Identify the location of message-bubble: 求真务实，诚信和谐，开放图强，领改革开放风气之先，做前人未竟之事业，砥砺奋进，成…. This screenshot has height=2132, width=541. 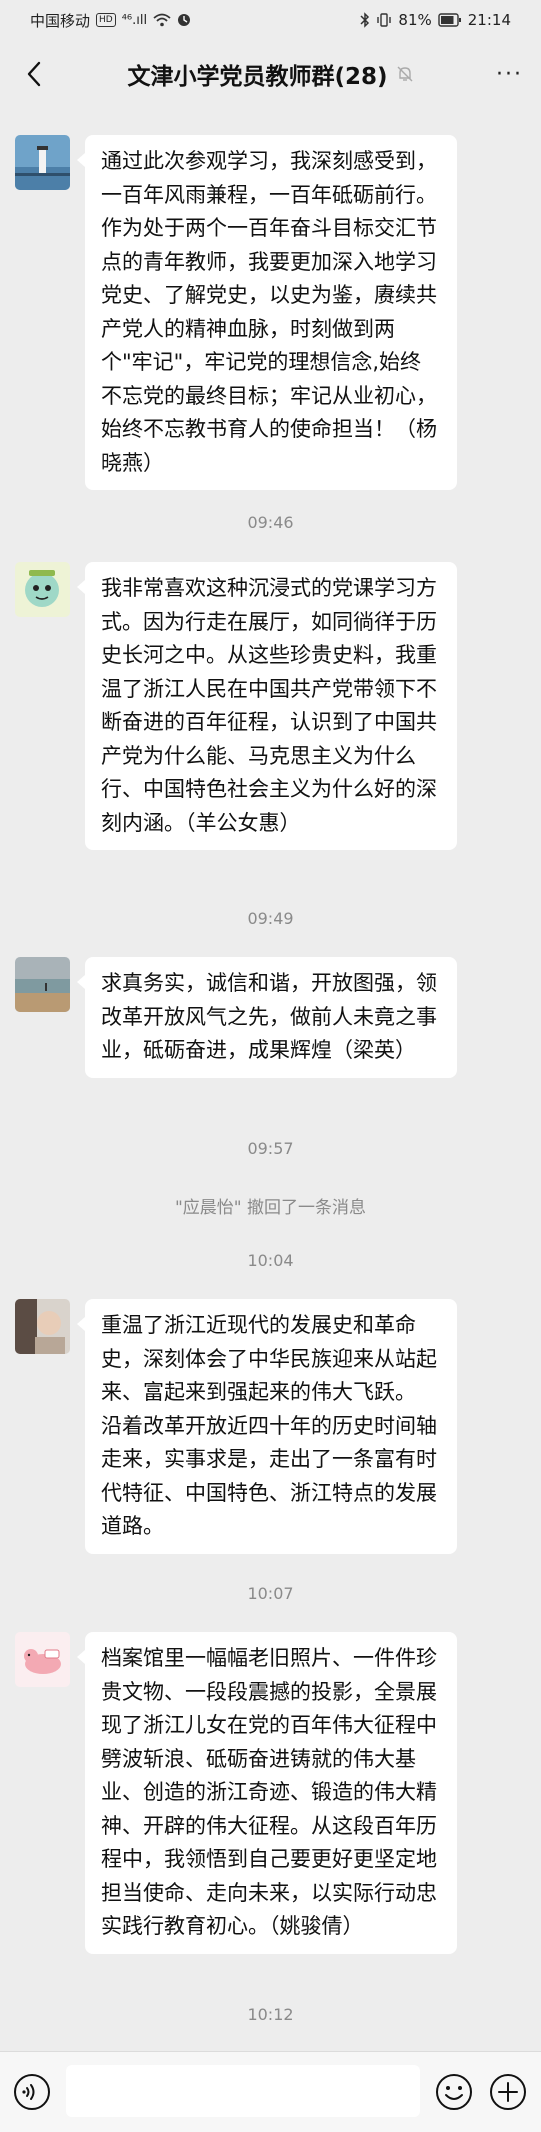
(267, 1017).